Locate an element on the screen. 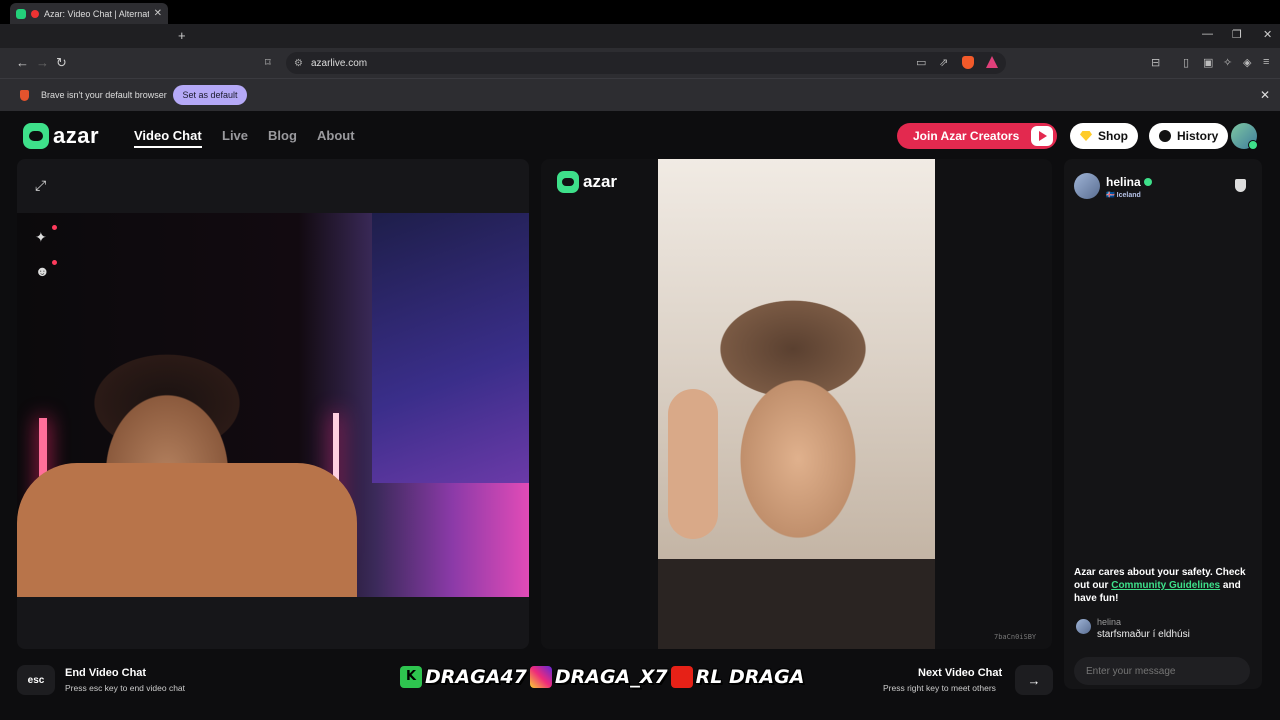 This screenshot has width=1280, height=720. nav-about: About is located at coordinates (336, 135).